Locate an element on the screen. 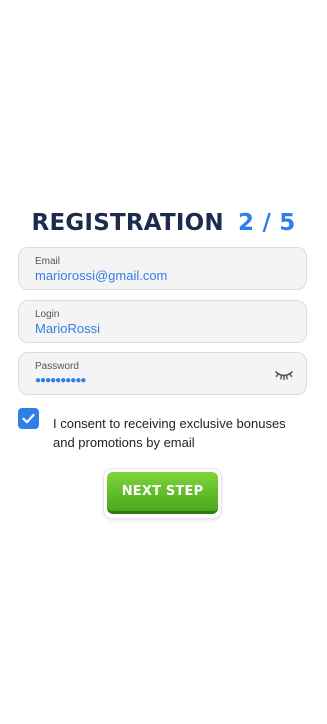 Image resolution: width=327 pixels, height=724 pixels. consent-checkbox is located at coordinates (28, 418).